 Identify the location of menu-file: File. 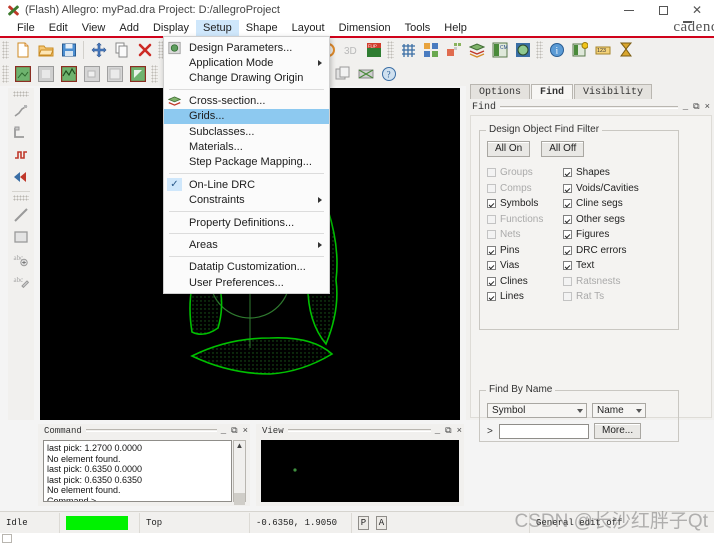
(26, 28).